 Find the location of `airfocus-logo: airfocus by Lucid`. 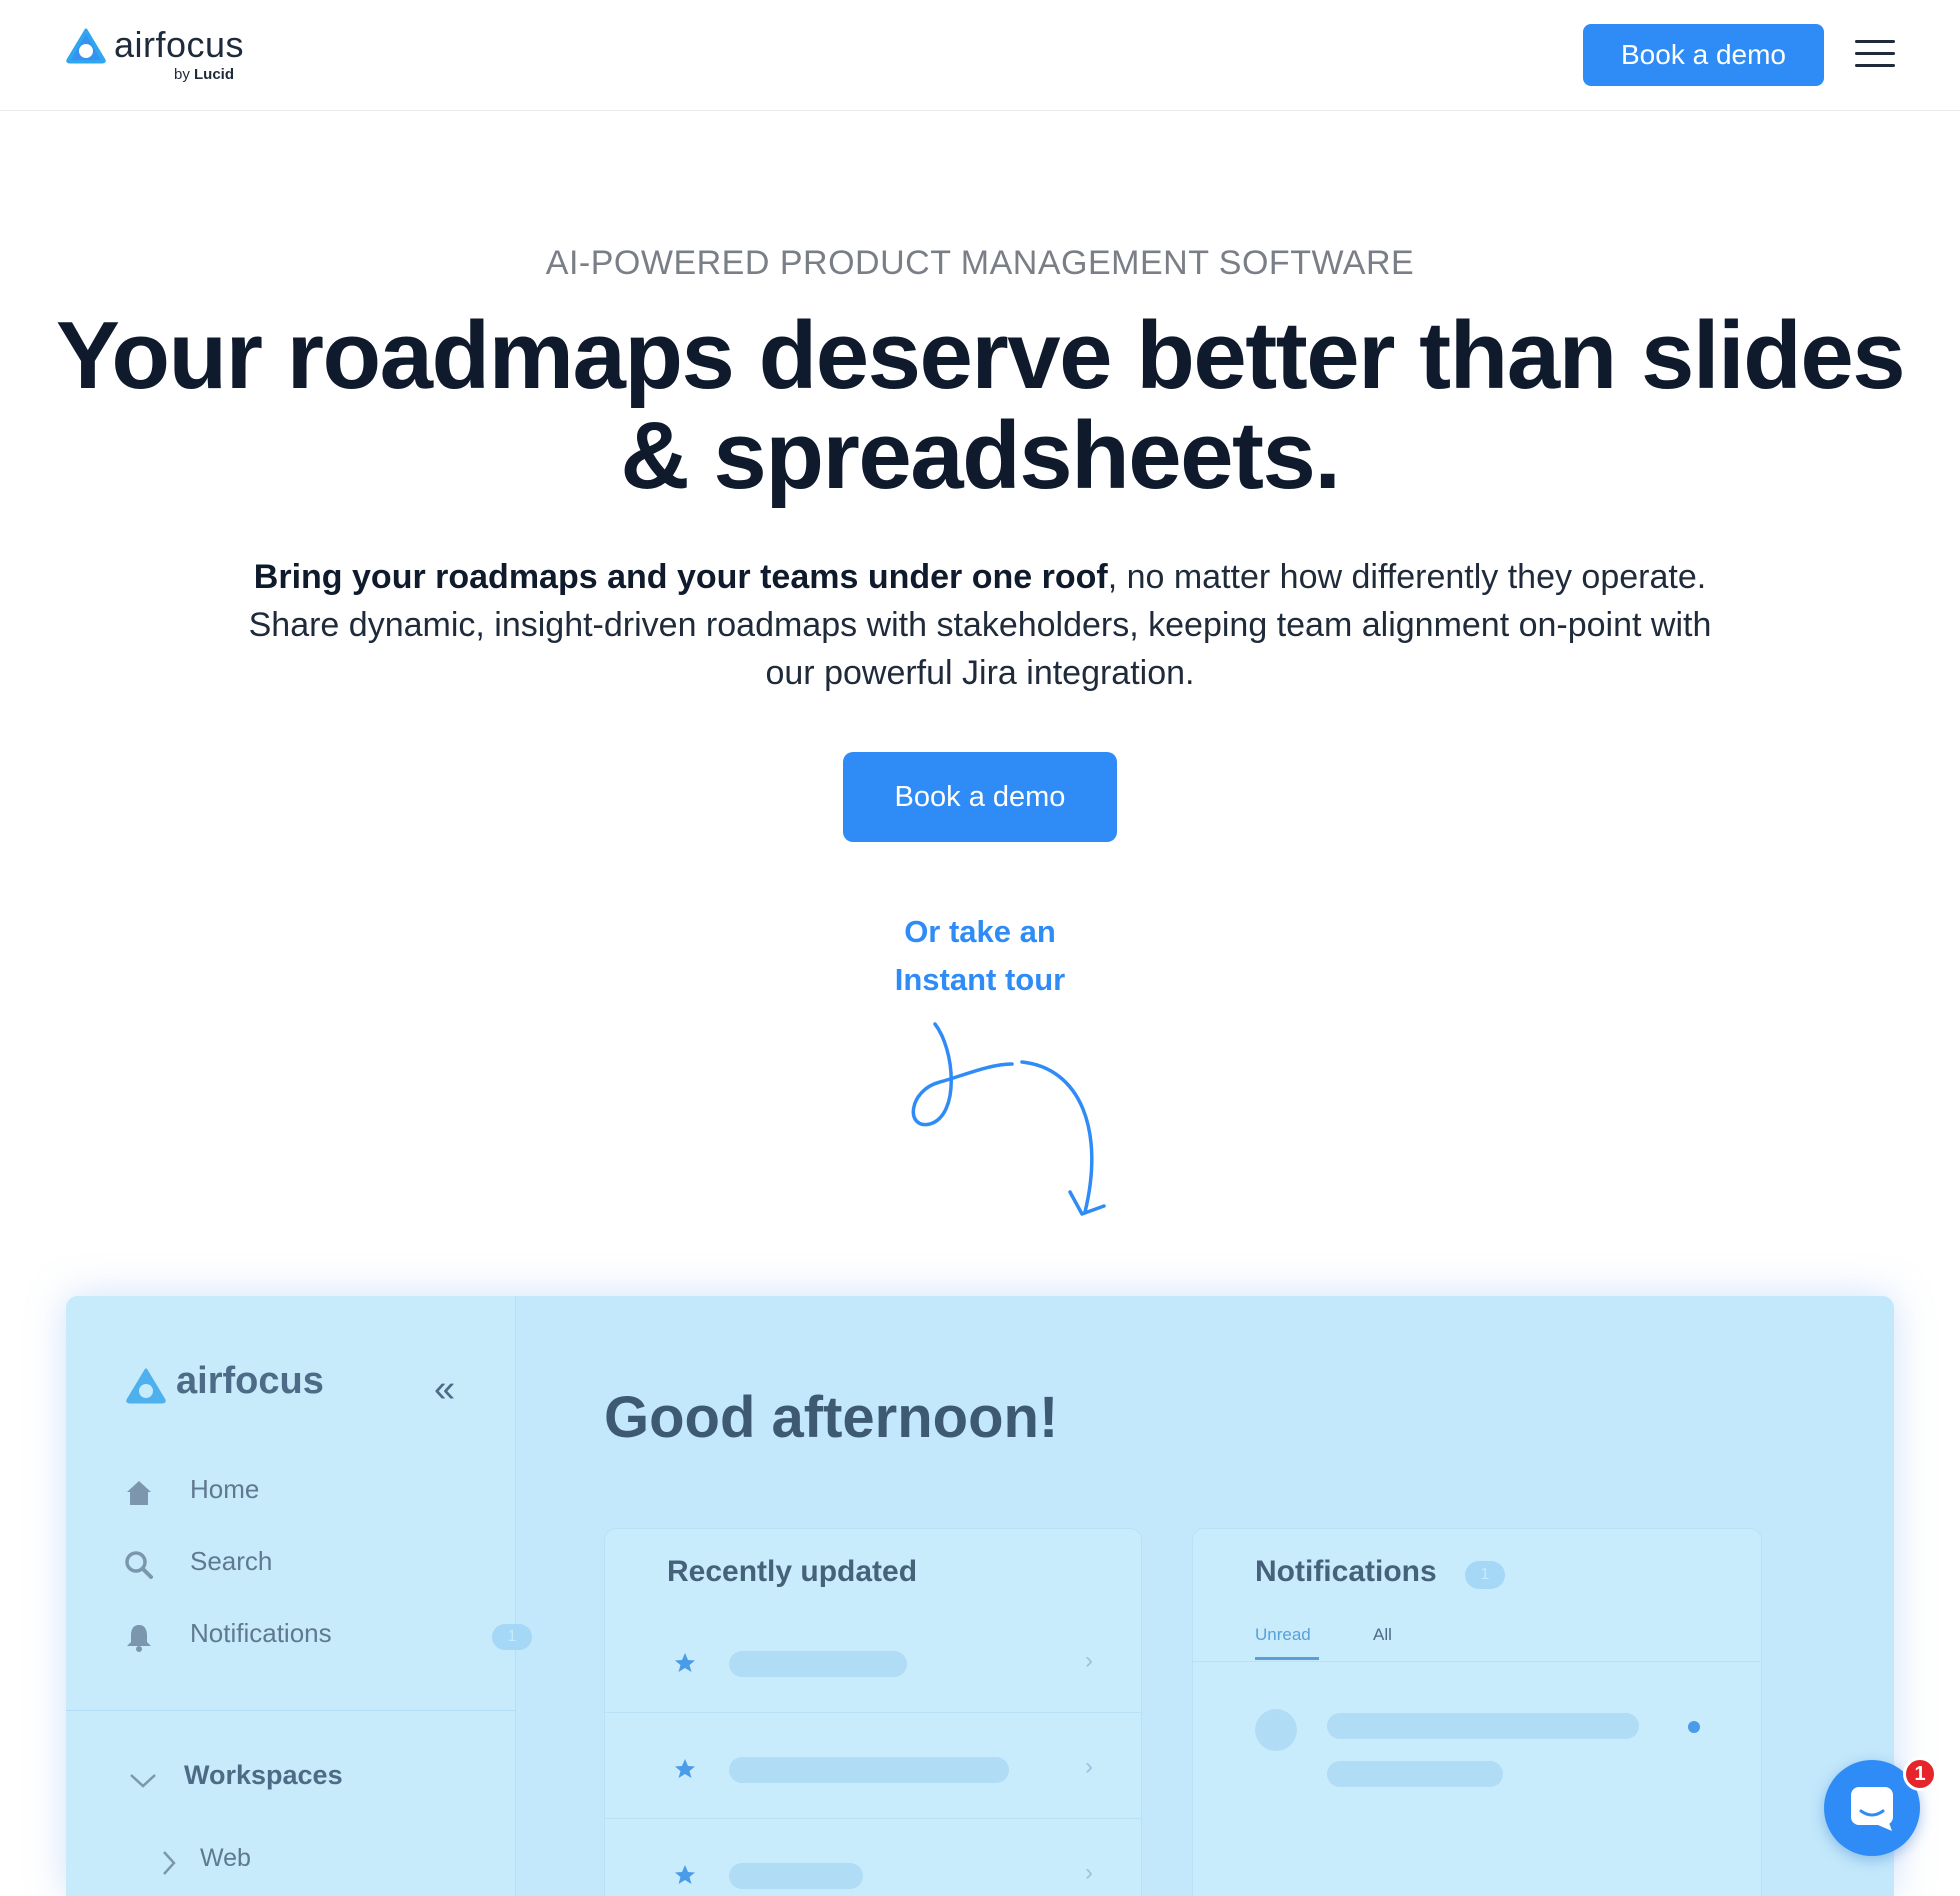

airfocus-logo: airfocus by Lucid is located at coordinates (166, 55).